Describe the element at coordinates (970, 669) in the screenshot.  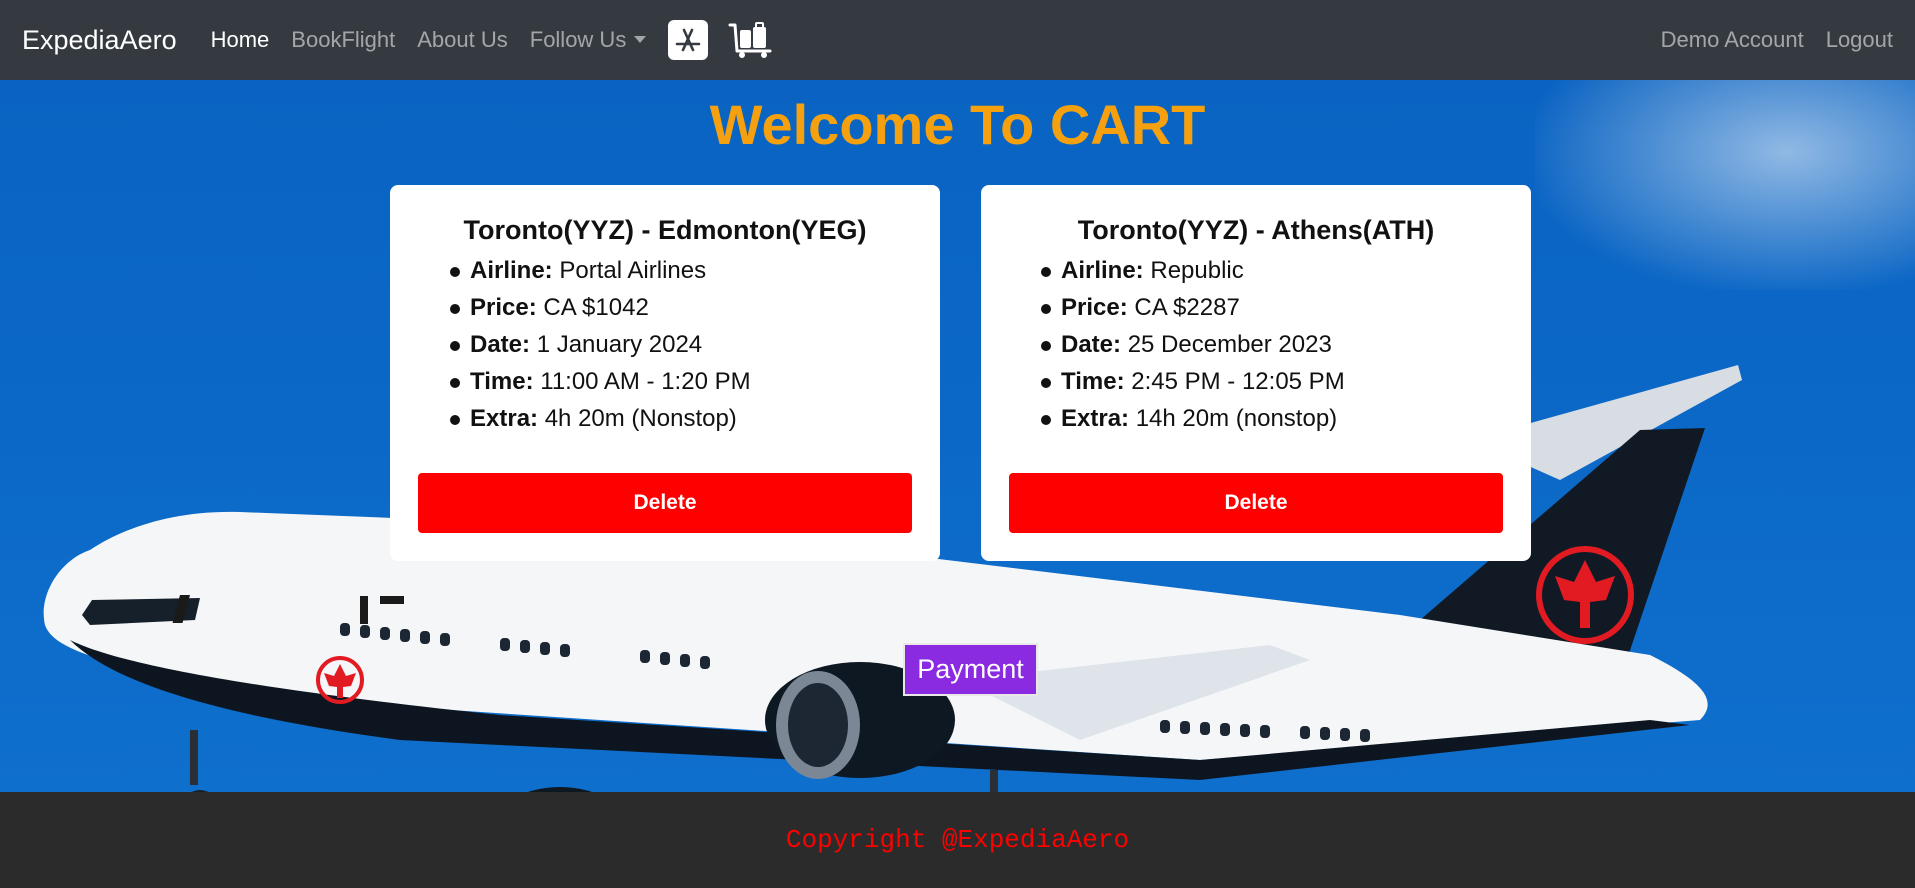
I see `payment-button: Payment` at that location.